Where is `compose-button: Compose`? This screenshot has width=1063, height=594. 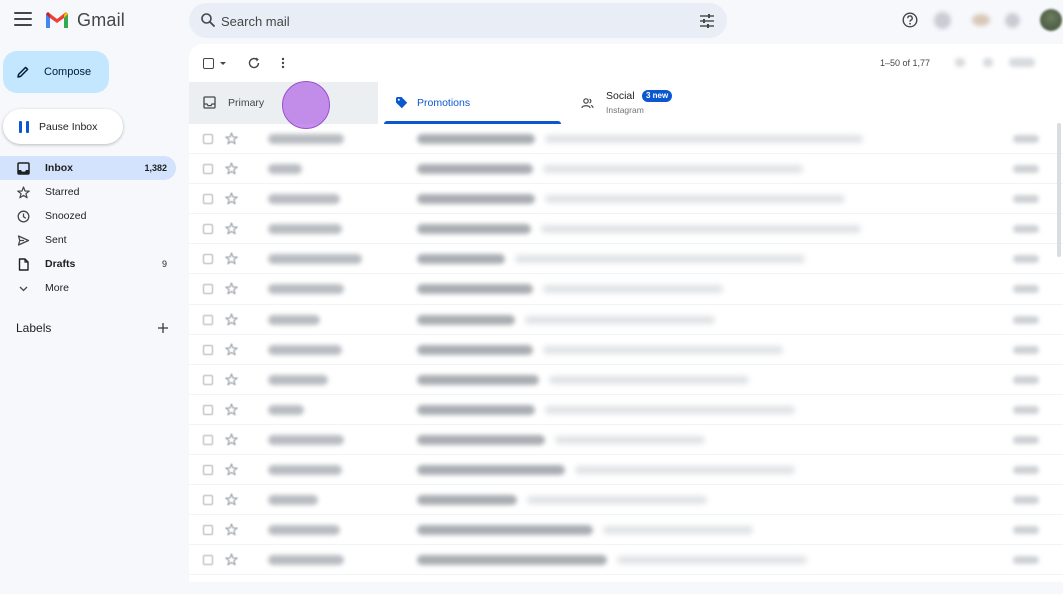
compose-button: Compose is located at coordinates (56, 72).